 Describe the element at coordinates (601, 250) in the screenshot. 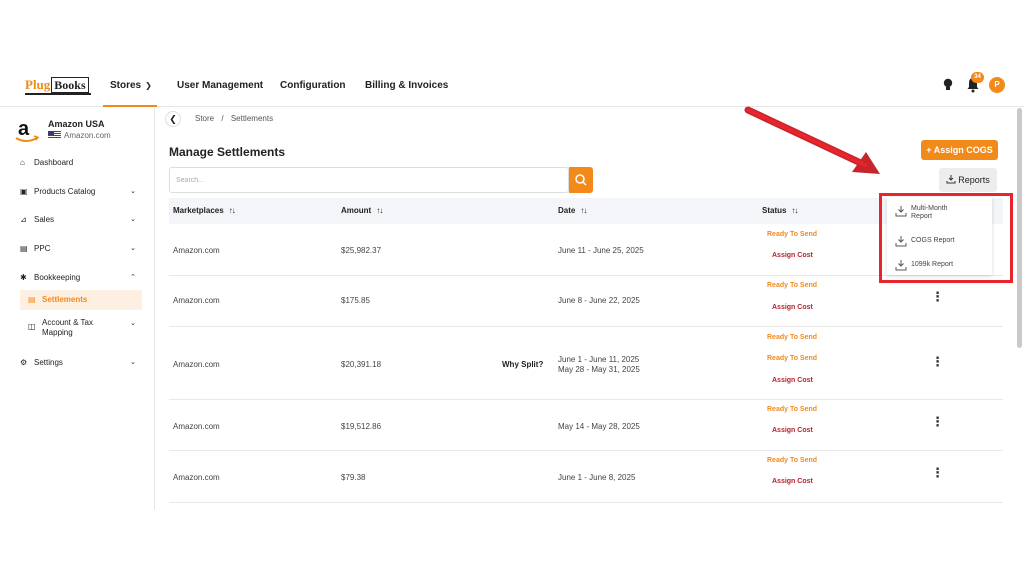

I see `cell-date: June 11 - June 25, 2025` at that location.